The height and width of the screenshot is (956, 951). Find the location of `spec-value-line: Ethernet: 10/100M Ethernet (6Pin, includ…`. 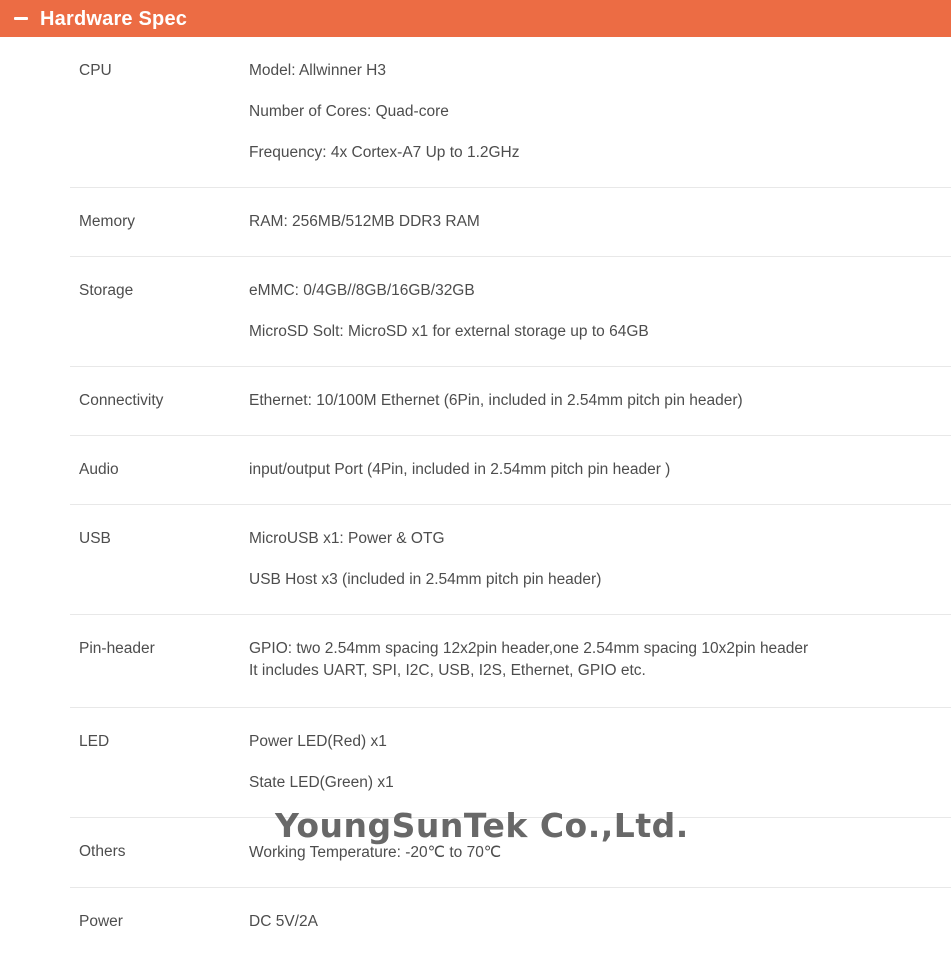

spec-value-line: Ethernet: 10/100M Ethernet (6Pin, includ… is located at coordinates (496, 400).